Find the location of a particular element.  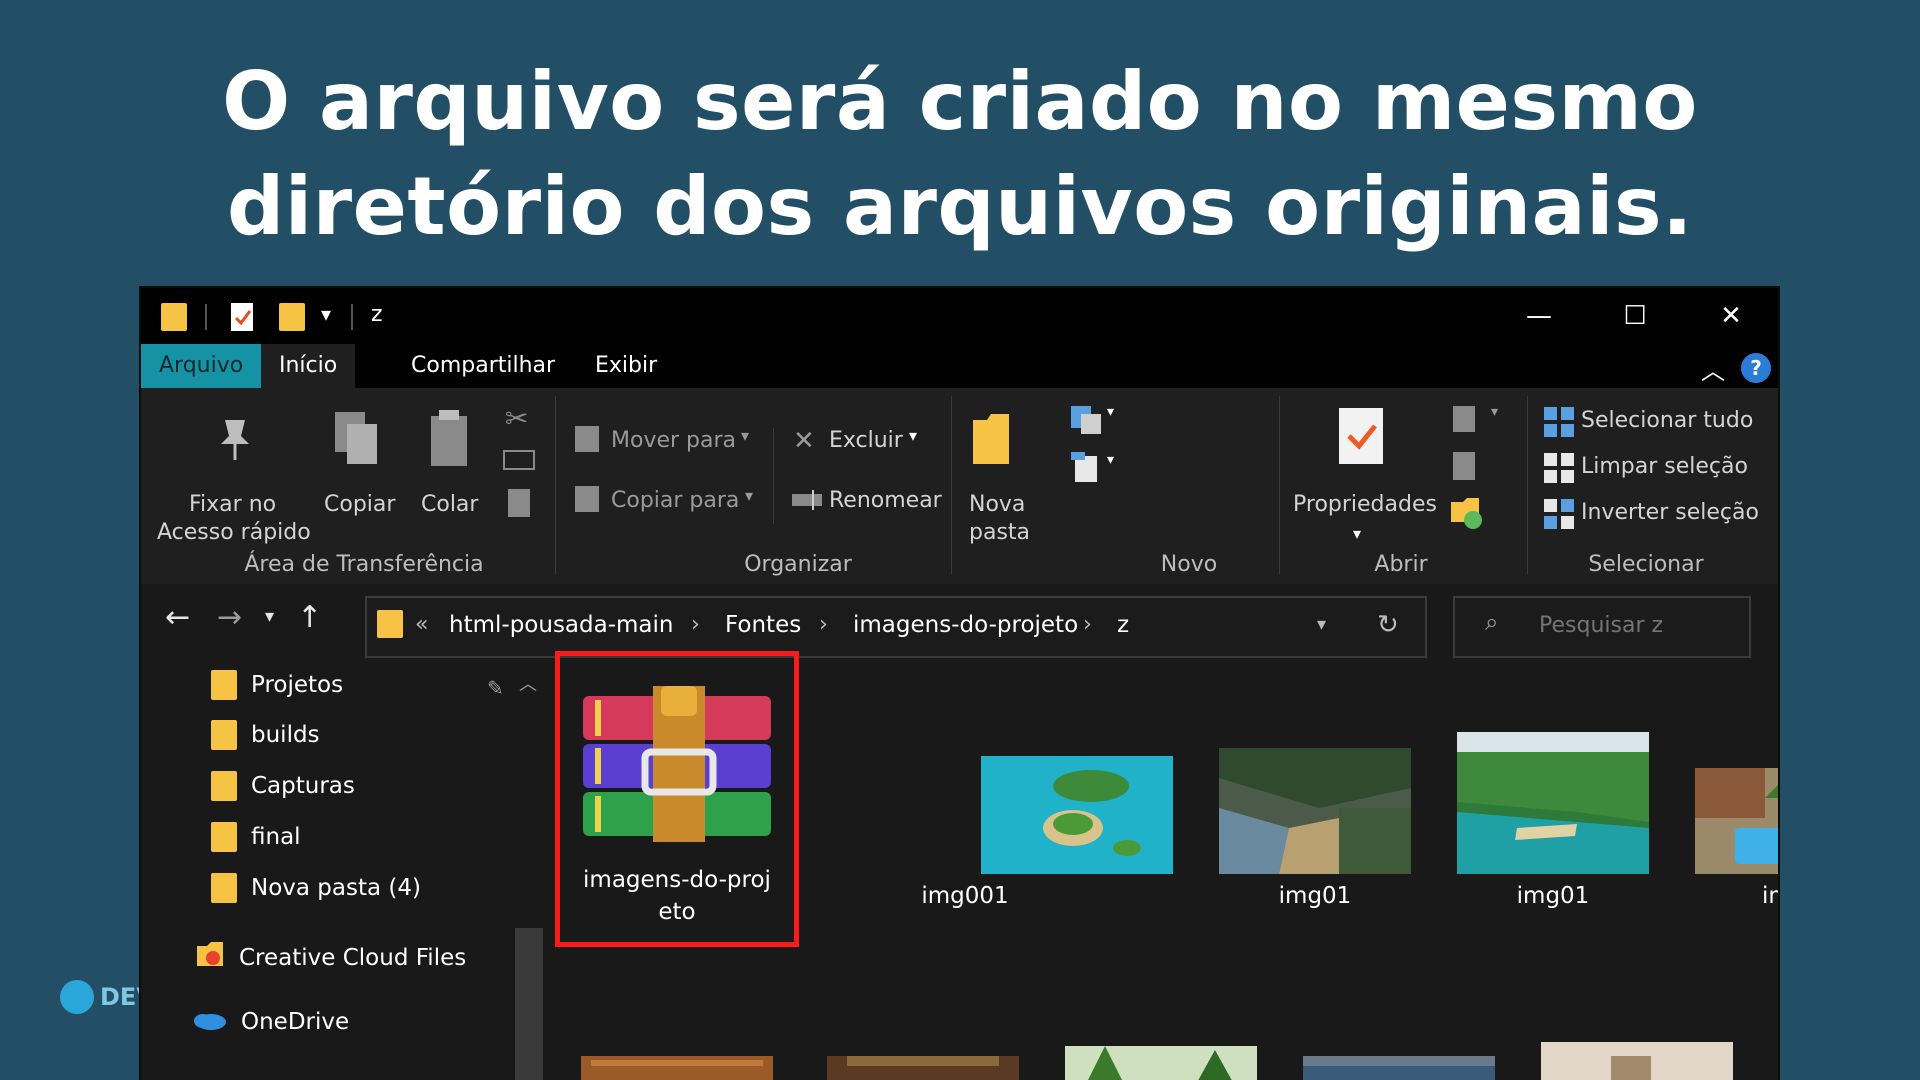

group-label-new: Novo is located at coordinates (1189, 564).